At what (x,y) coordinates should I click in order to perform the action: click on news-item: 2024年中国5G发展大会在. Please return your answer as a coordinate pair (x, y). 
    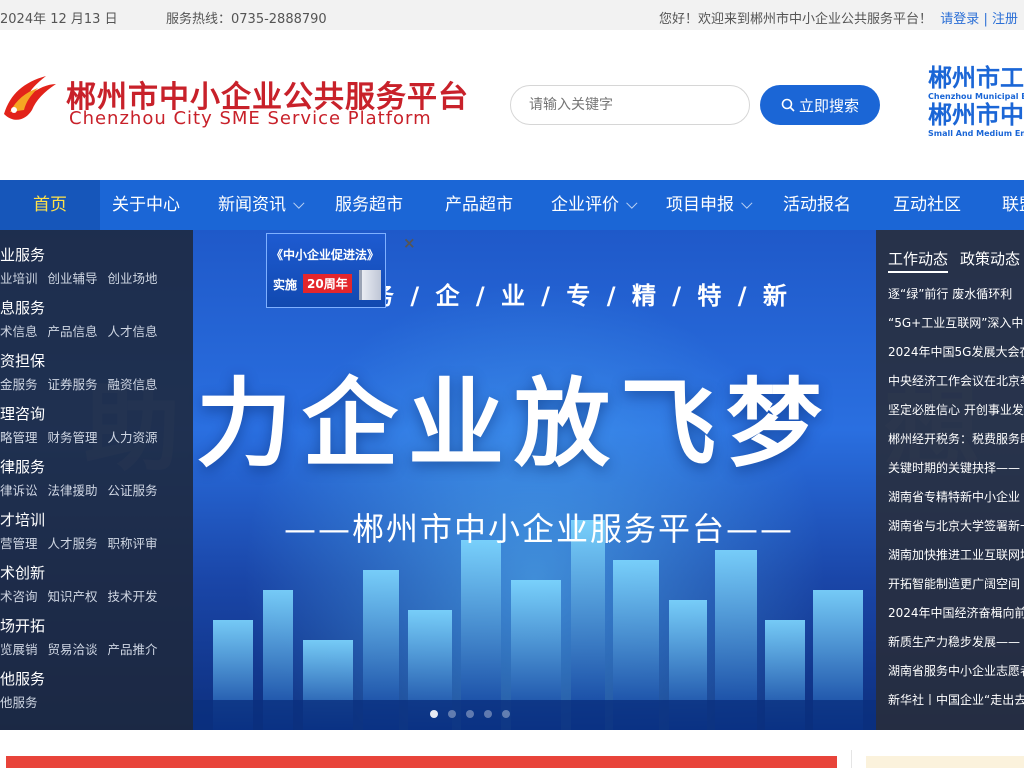
    Looking at the image, I should click on (956, 358).